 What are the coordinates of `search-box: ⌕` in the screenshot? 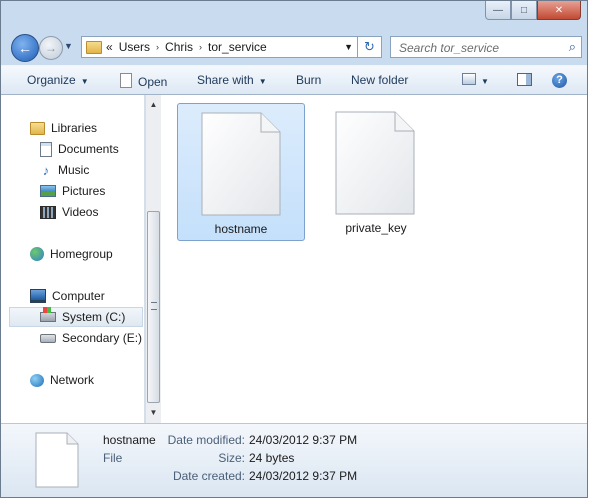 It's located at (486, 47).